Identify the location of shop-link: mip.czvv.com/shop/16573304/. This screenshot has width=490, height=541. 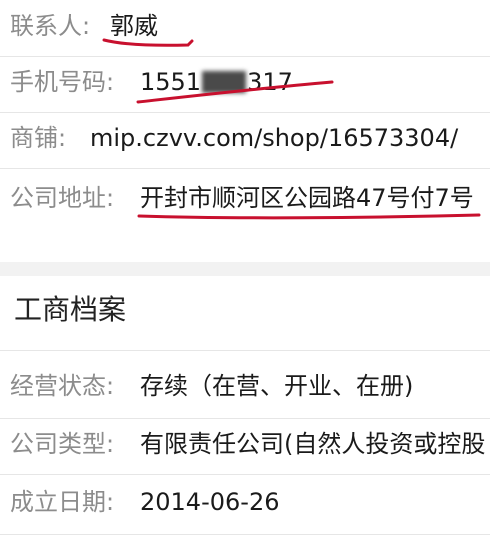
(274, 138).